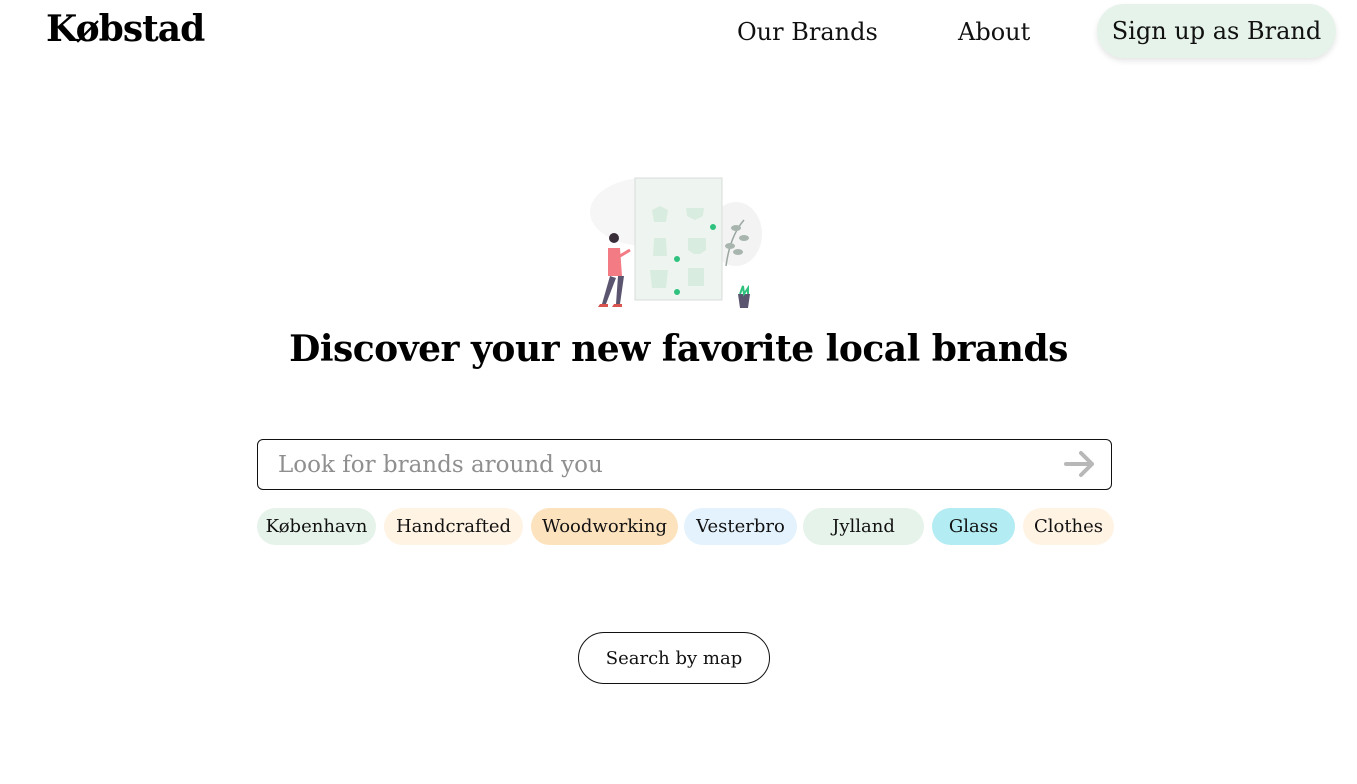  I want to click on search-input, so click(658, 465).